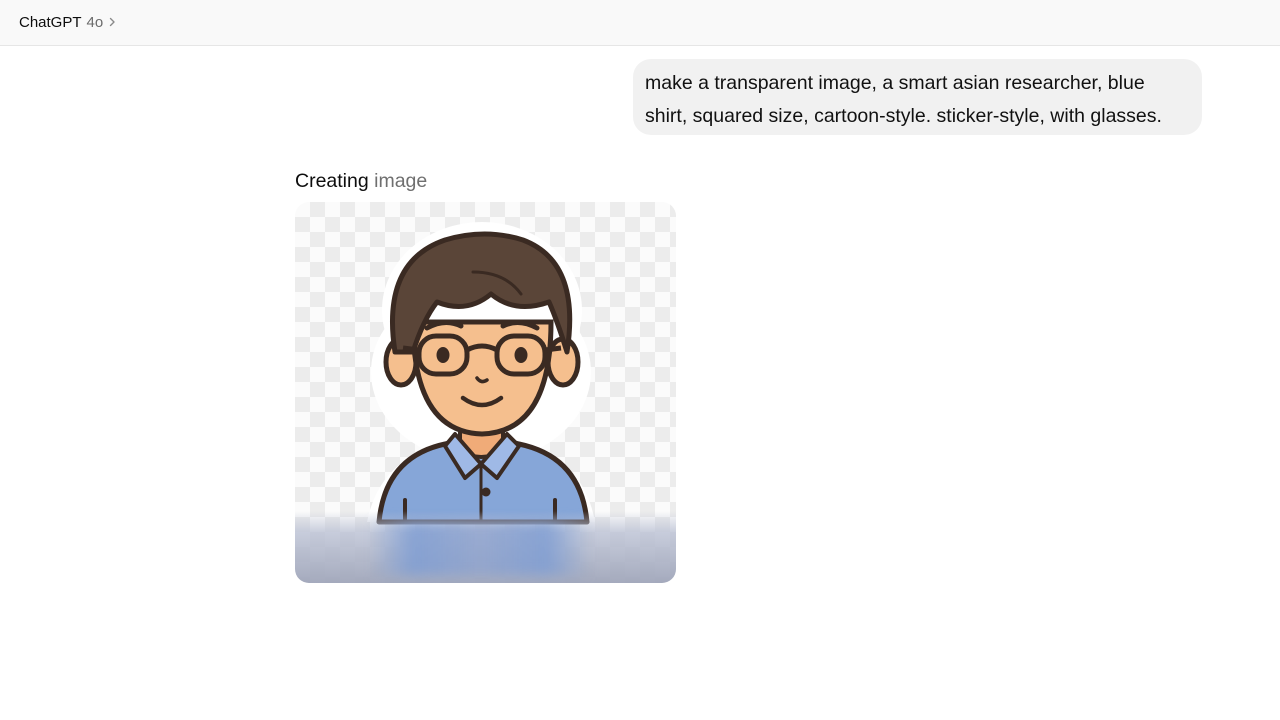  I want to click on model-switcher-button: ChatGPT 4o, so click(67, 22).